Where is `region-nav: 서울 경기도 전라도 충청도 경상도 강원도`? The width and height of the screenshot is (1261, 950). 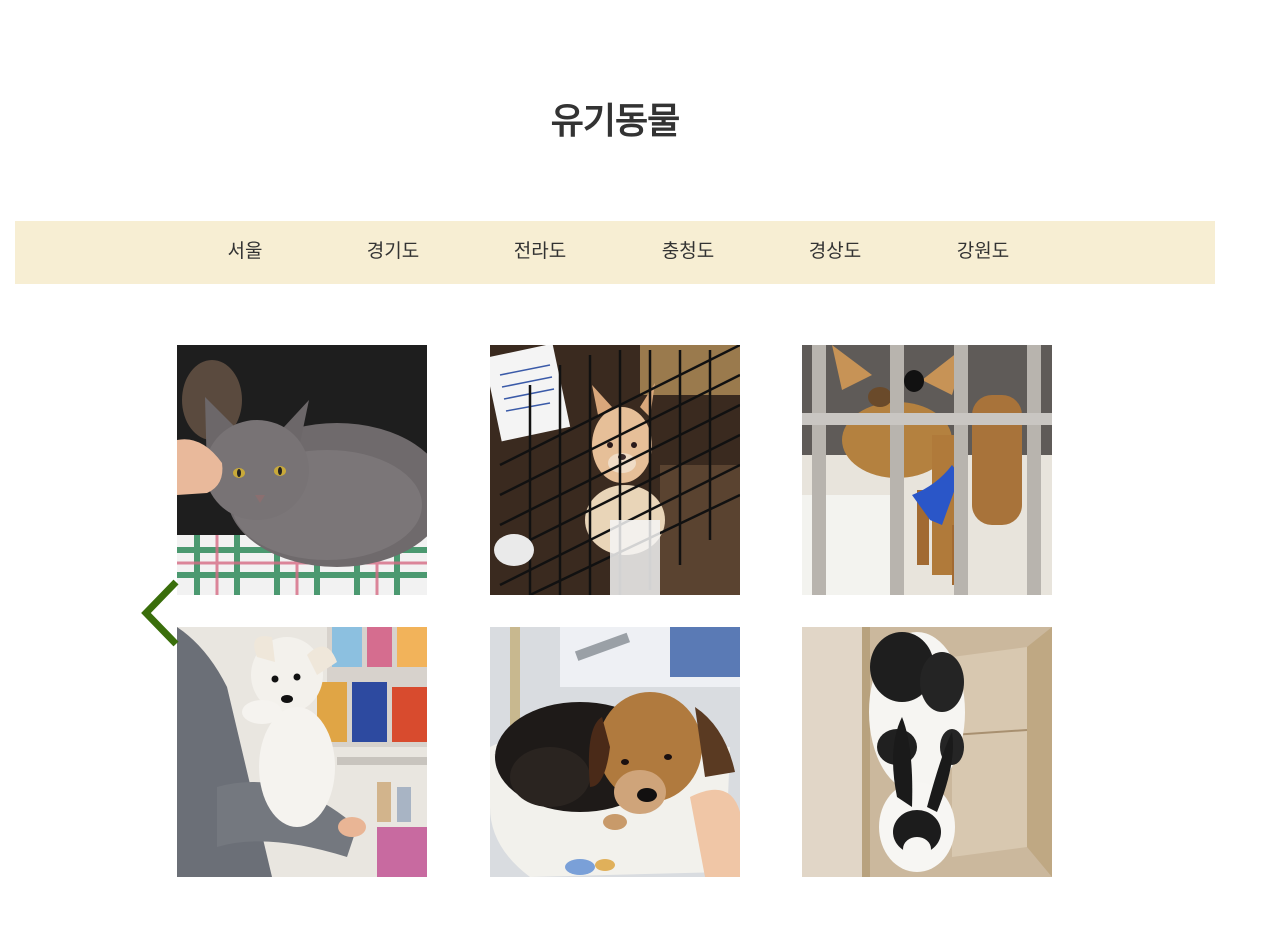
region-nav: 서울 경기도 전라도 충청도 경상도 강원도 is located at coordinates (615, 252).